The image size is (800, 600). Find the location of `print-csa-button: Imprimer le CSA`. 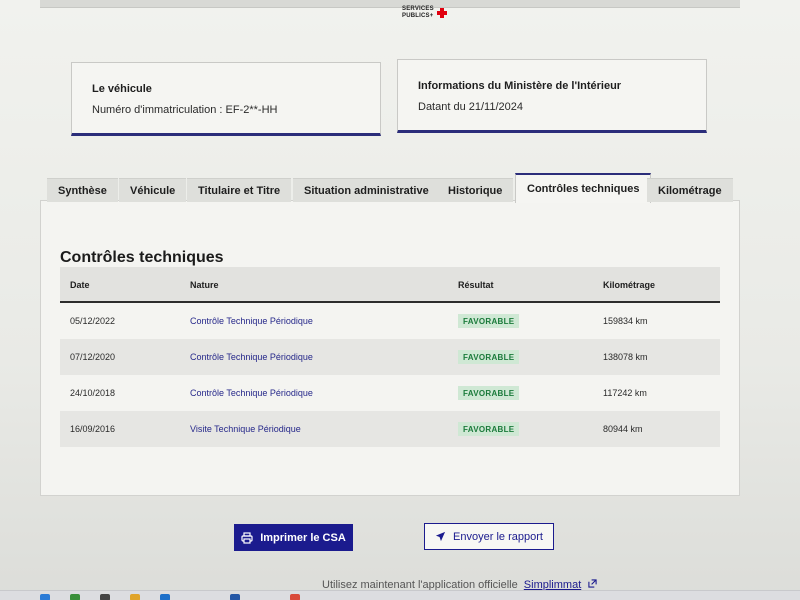

print-csa-button: Imprimer le CSA is located at coordinates (293, 537).